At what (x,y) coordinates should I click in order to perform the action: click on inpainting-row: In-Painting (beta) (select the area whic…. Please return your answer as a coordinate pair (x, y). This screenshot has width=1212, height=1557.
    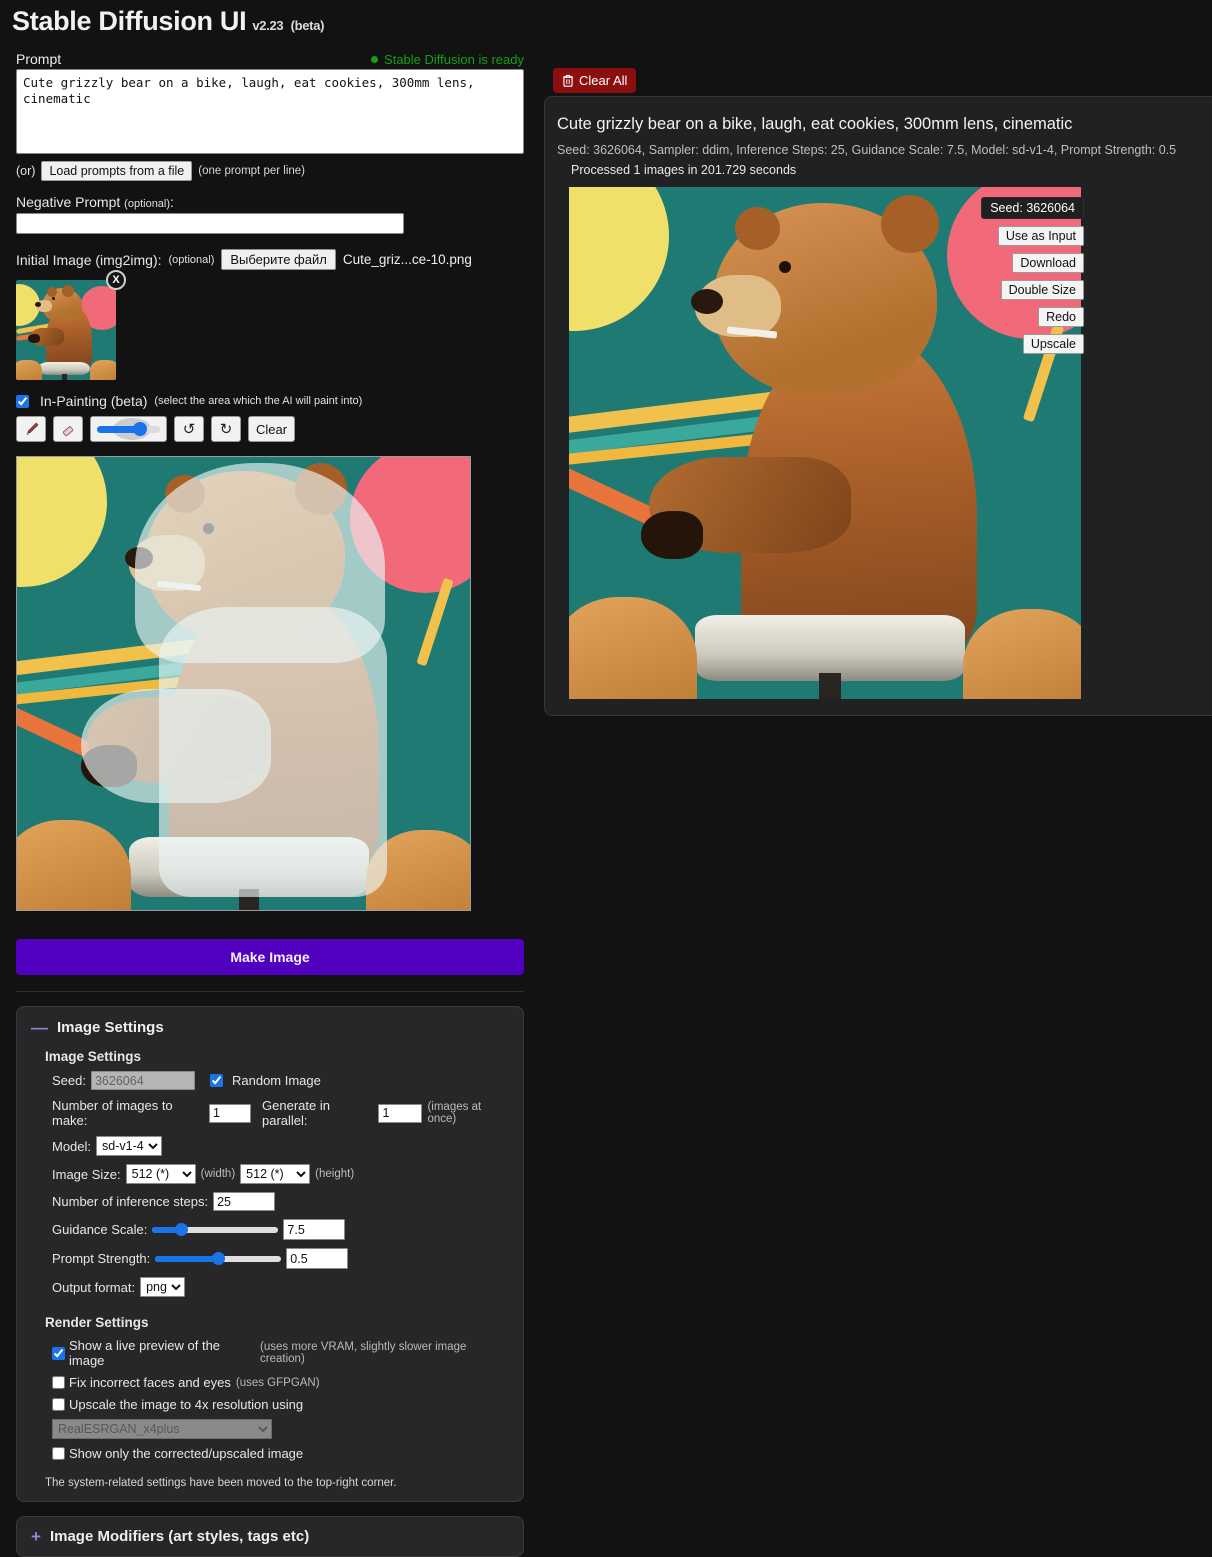
    Looking at the image, I should click on (270, 401).